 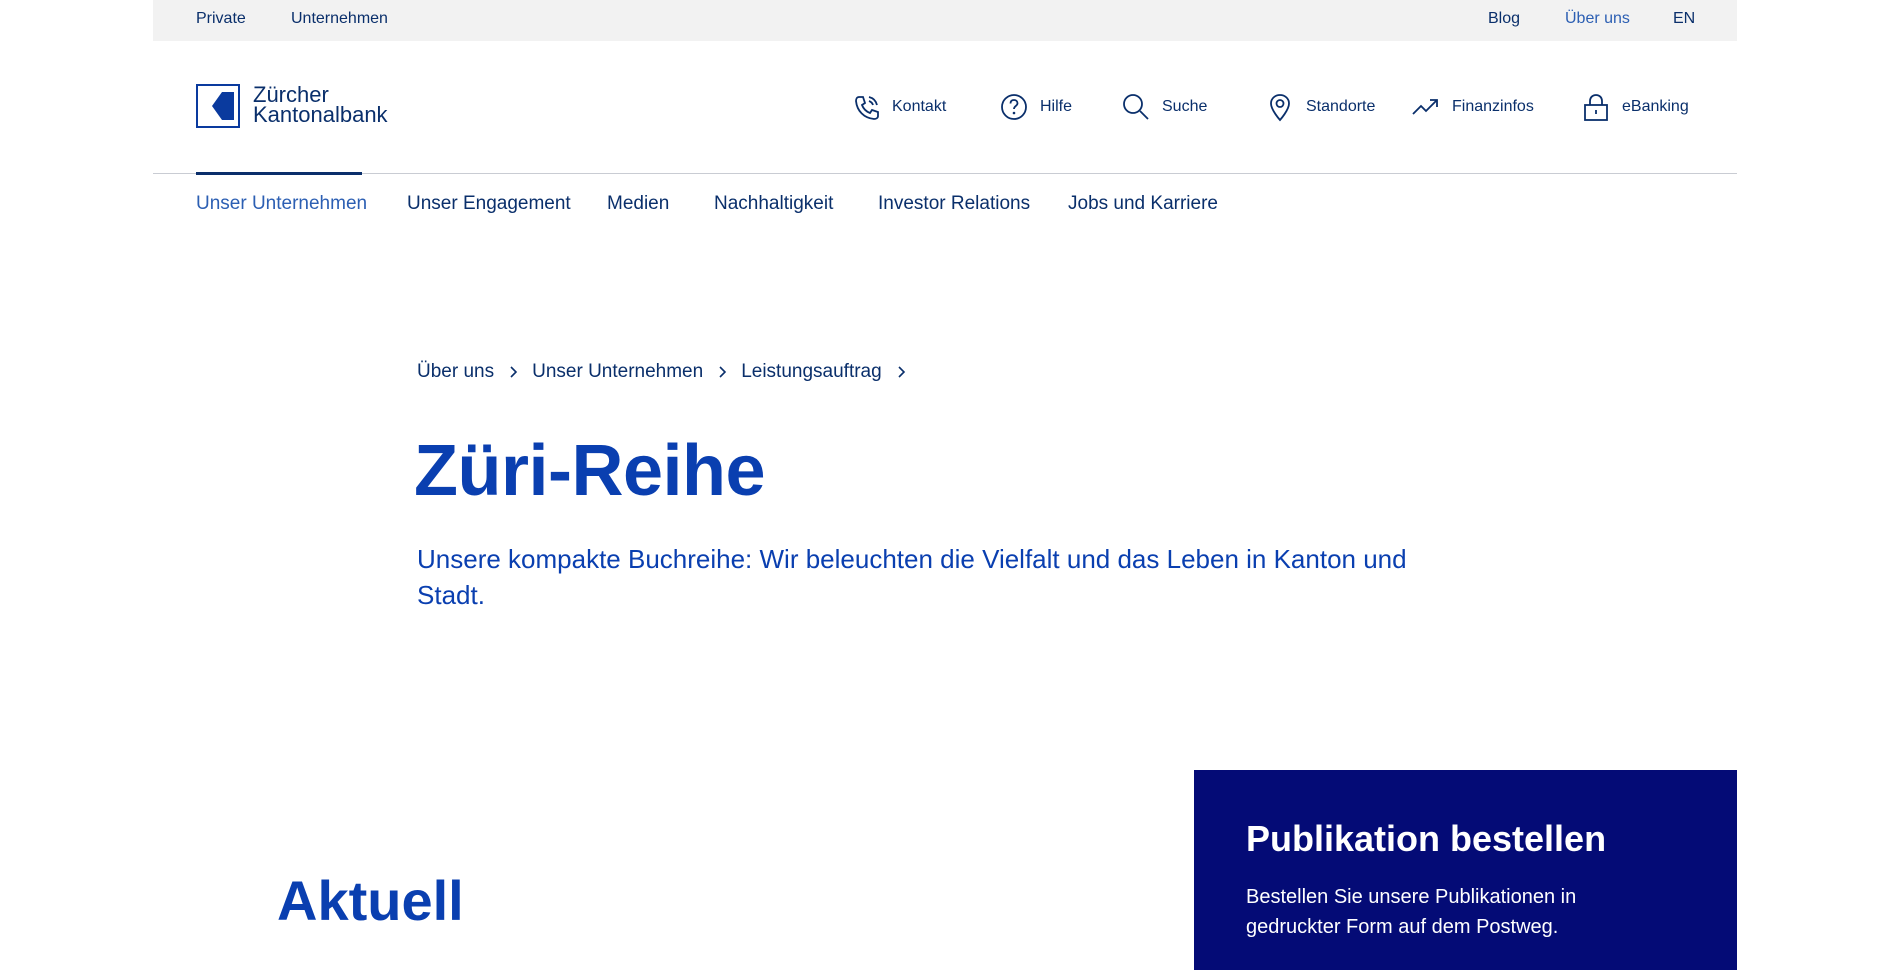 What do you see at coordinates (1341, 106) in the screenshot?
I see `tool-label-standorte: Standorte` at bounding box center [1341, 106].